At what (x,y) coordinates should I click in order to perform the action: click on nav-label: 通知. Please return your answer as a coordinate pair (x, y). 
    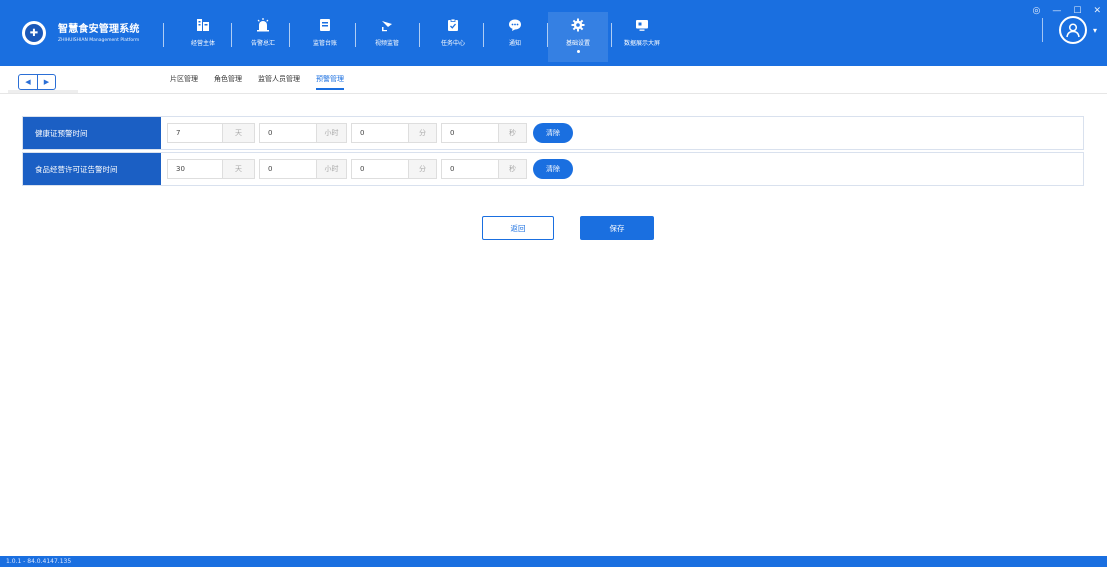
    Looking at the image, I should click on (514, 43).